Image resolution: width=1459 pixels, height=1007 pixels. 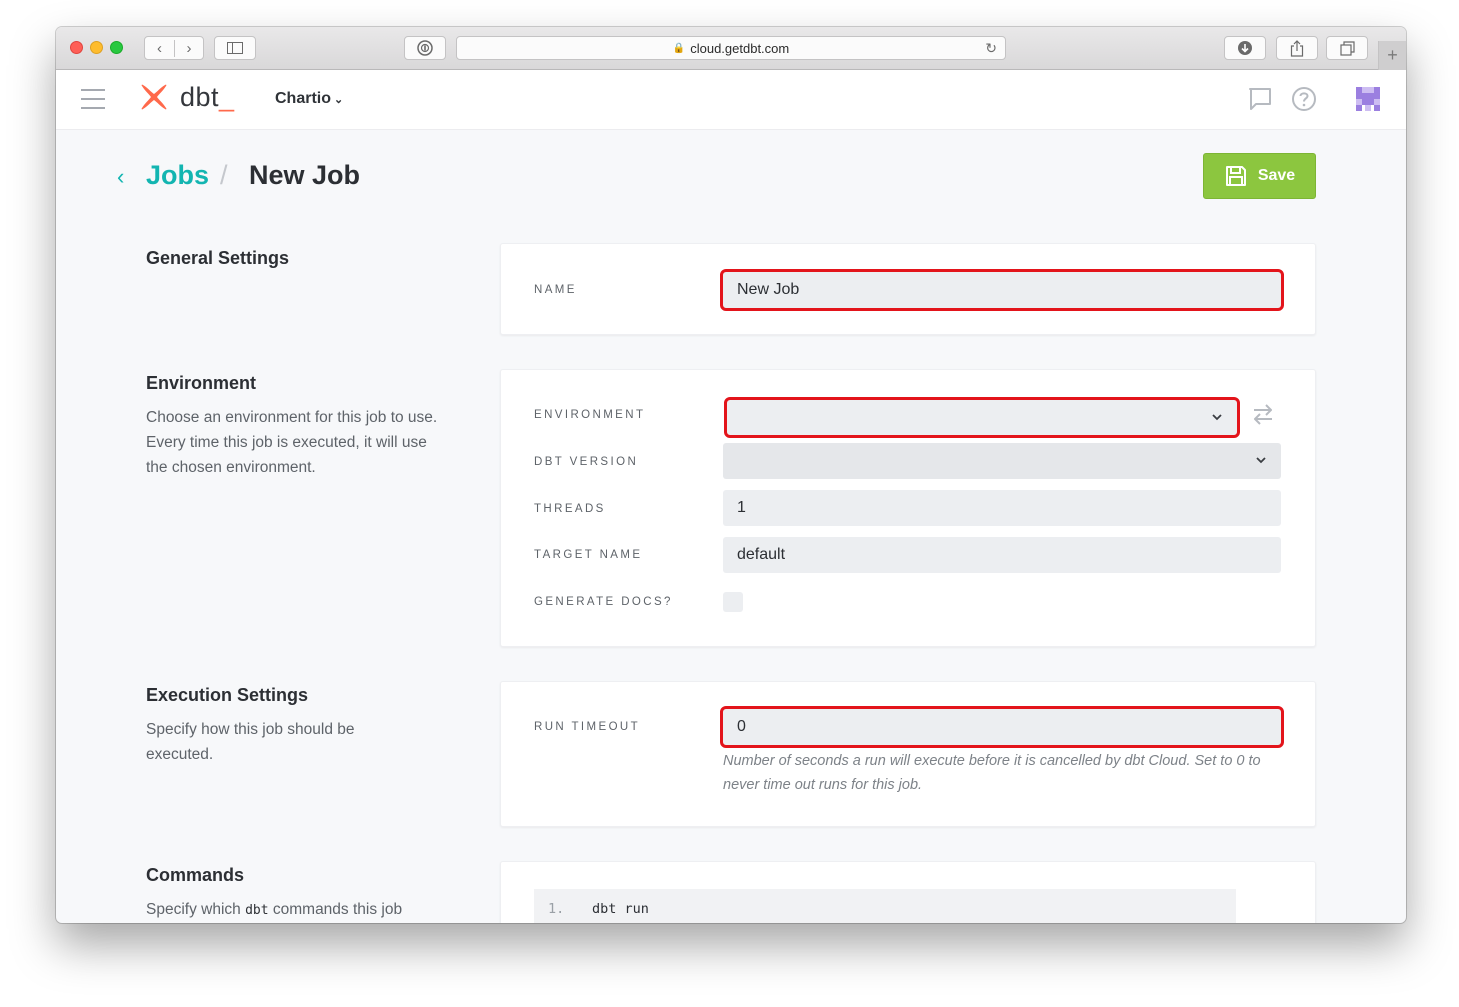 What do you see at coordinates (620, 909) in the screenshot?
I see `command-text: dbt run` at bounding box center [620, 909].